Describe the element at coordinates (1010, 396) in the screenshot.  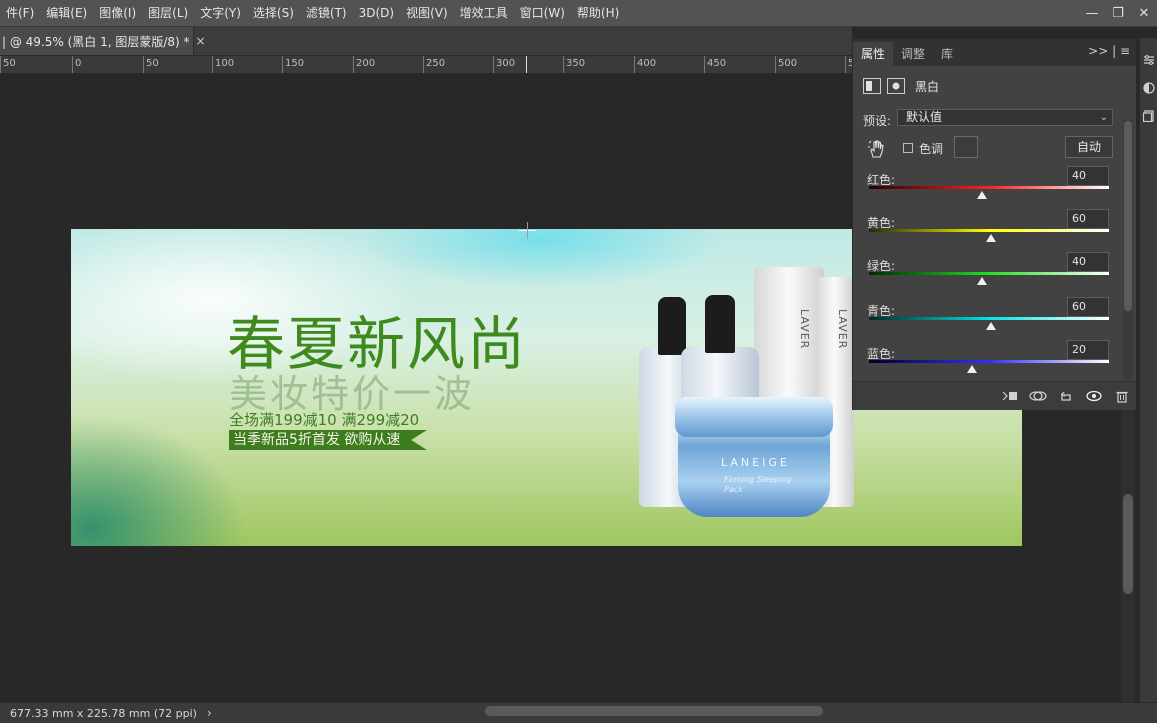
I see `clip-to-layer-icon` at that location.